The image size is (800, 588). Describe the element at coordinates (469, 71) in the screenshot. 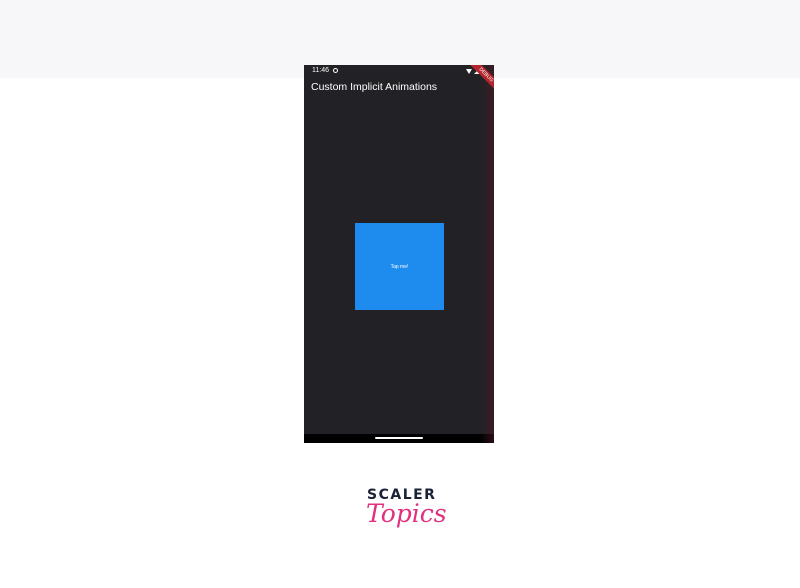

I see `wifi-icon` at that location.